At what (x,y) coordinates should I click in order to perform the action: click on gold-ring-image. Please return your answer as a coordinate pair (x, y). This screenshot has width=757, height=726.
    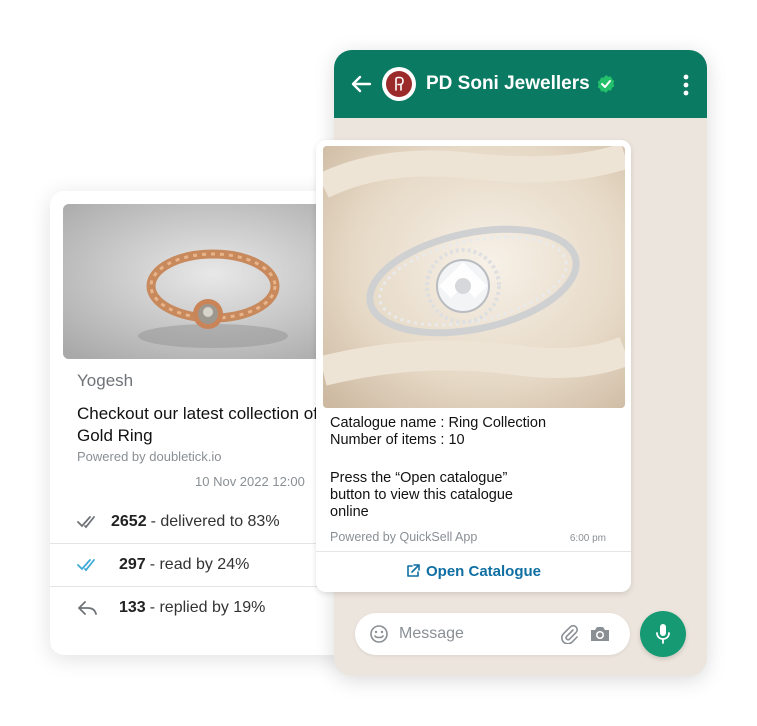
    Looking at the image, I should click on (206, 281).